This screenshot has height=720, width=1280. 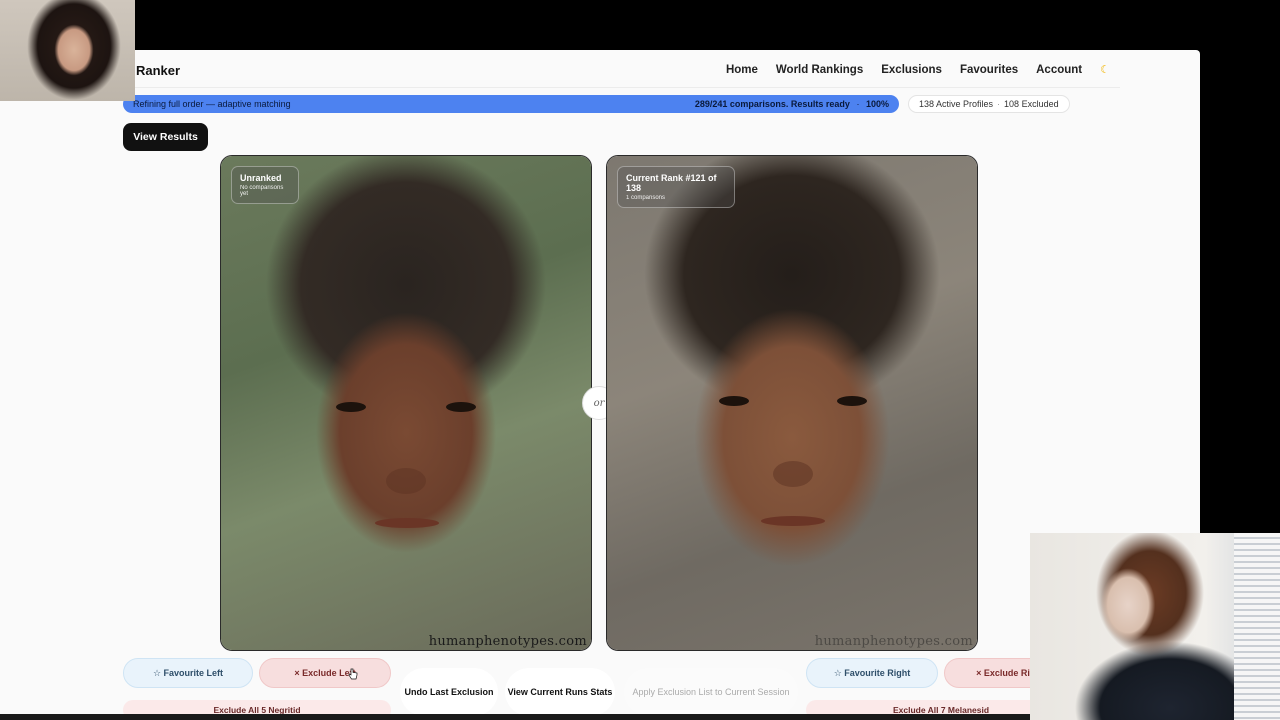 I want to click on moon-icon: ☾, so click(x=1105, y=69).